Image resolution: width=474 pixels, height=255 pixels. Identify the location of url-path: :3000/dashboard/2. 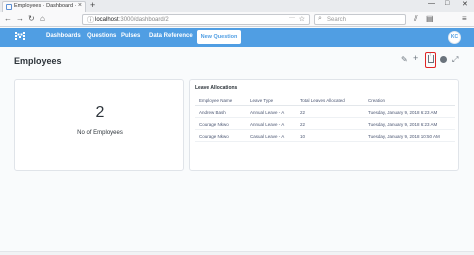
(143, 19).